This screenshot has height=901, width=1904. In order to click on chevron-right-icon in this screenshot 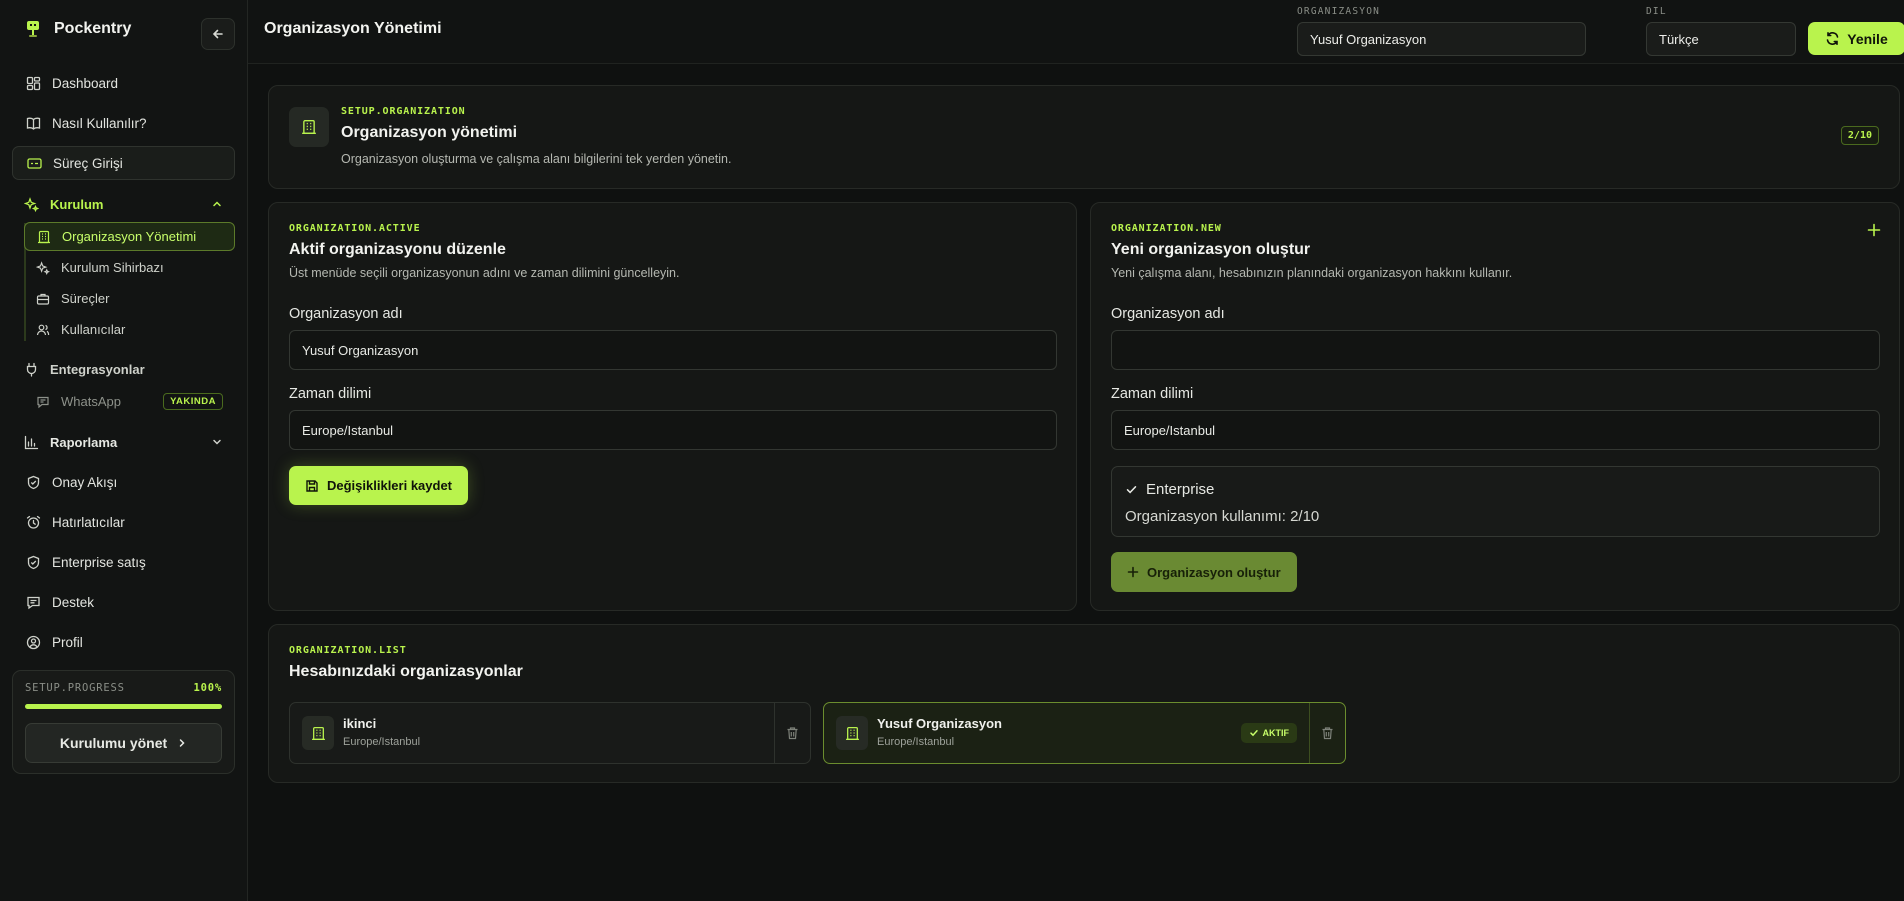, I will do `click(182, 743)`.